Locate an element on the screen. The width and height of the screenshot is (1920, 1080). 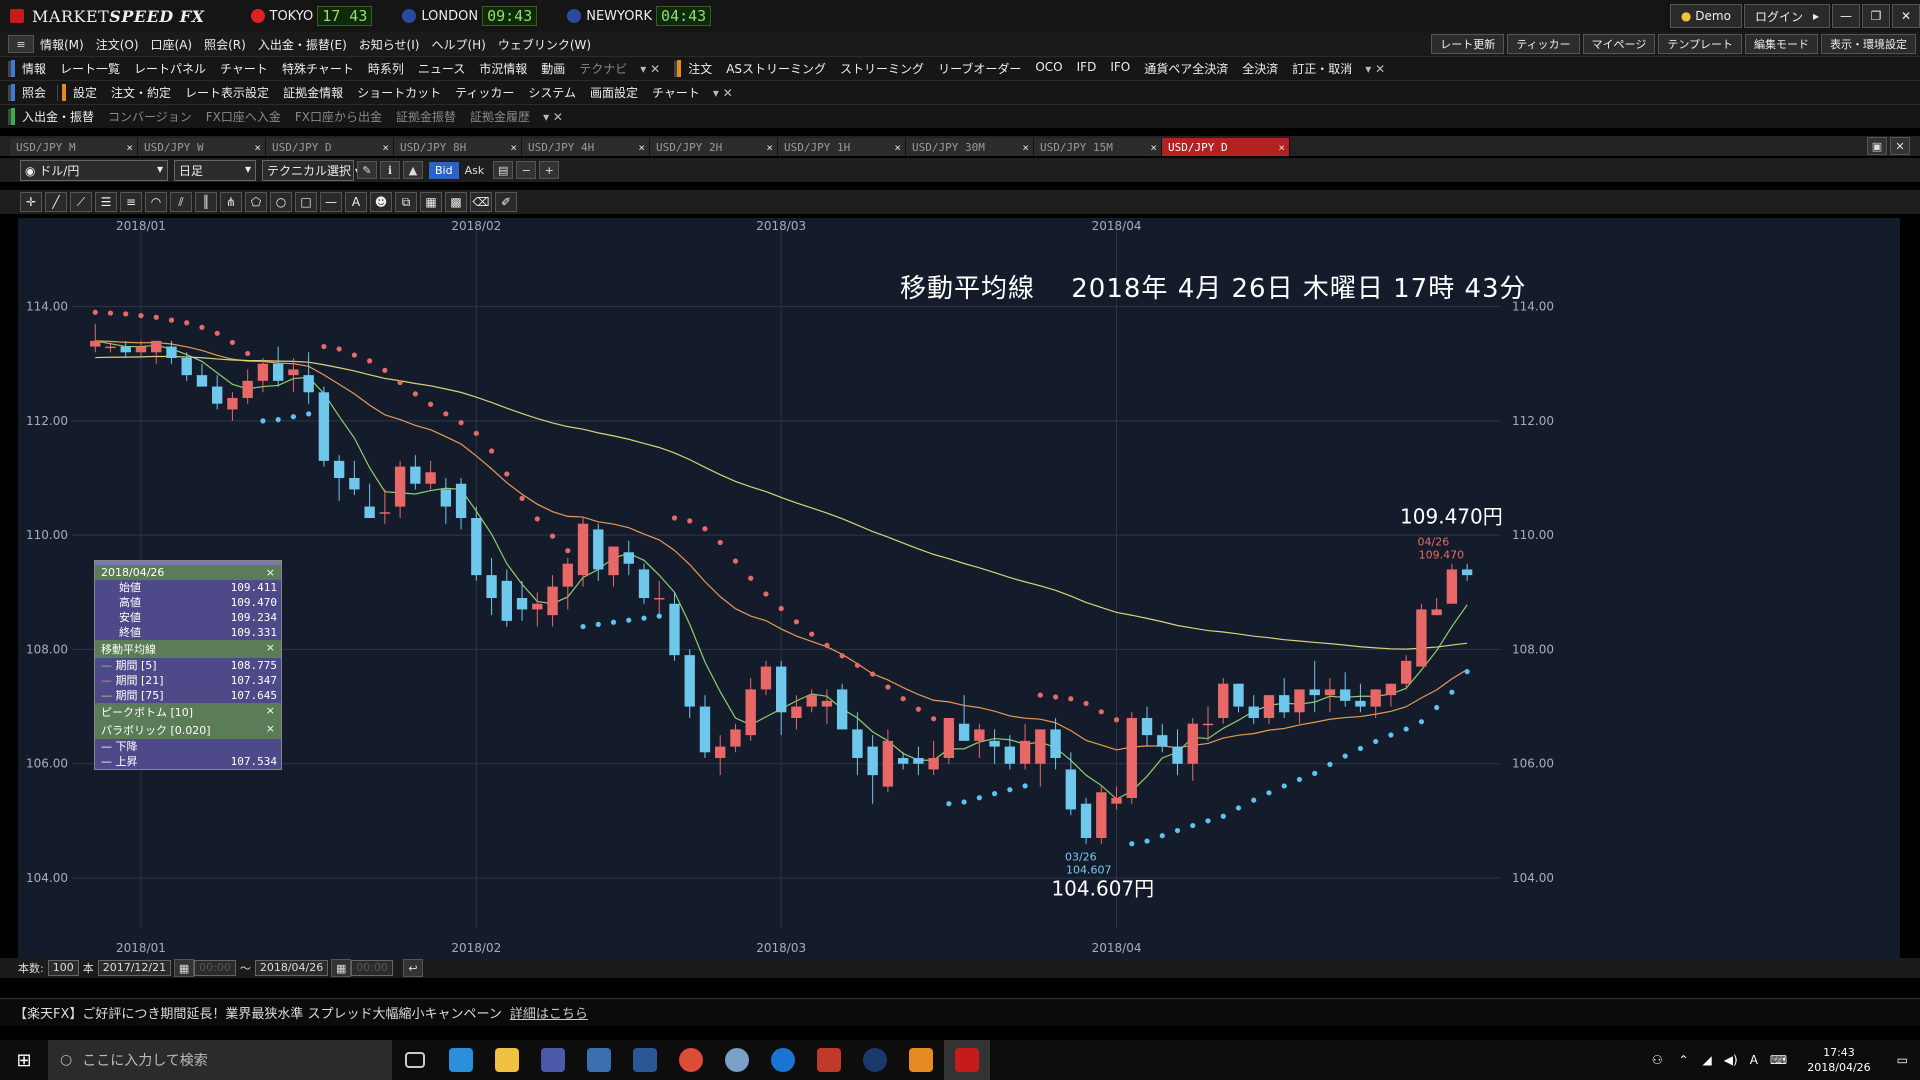
toolbar-item: システム is located at coordinates (552, 92).